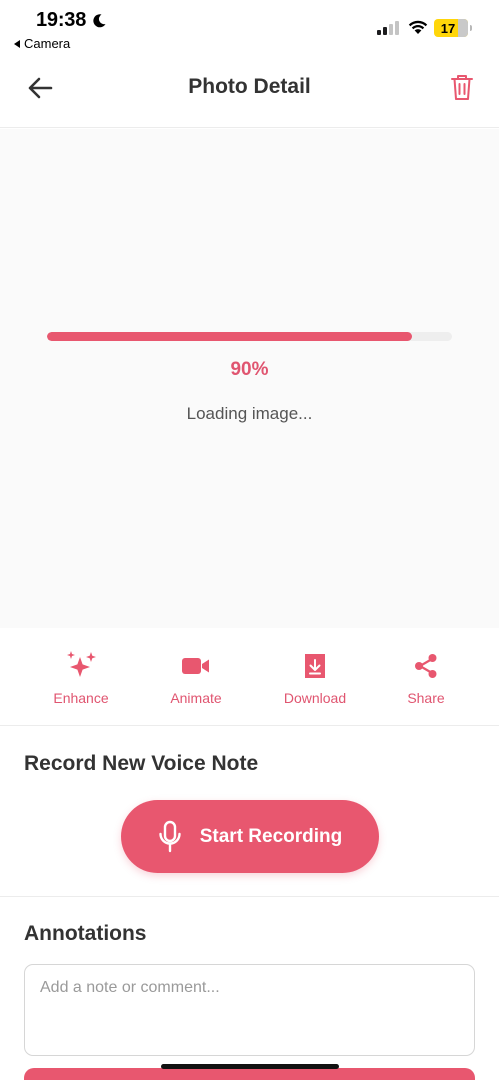 Image resolution: width=499 pixels, height=1080 pixels. I want to click on microphone-icon, so click(170, 836).